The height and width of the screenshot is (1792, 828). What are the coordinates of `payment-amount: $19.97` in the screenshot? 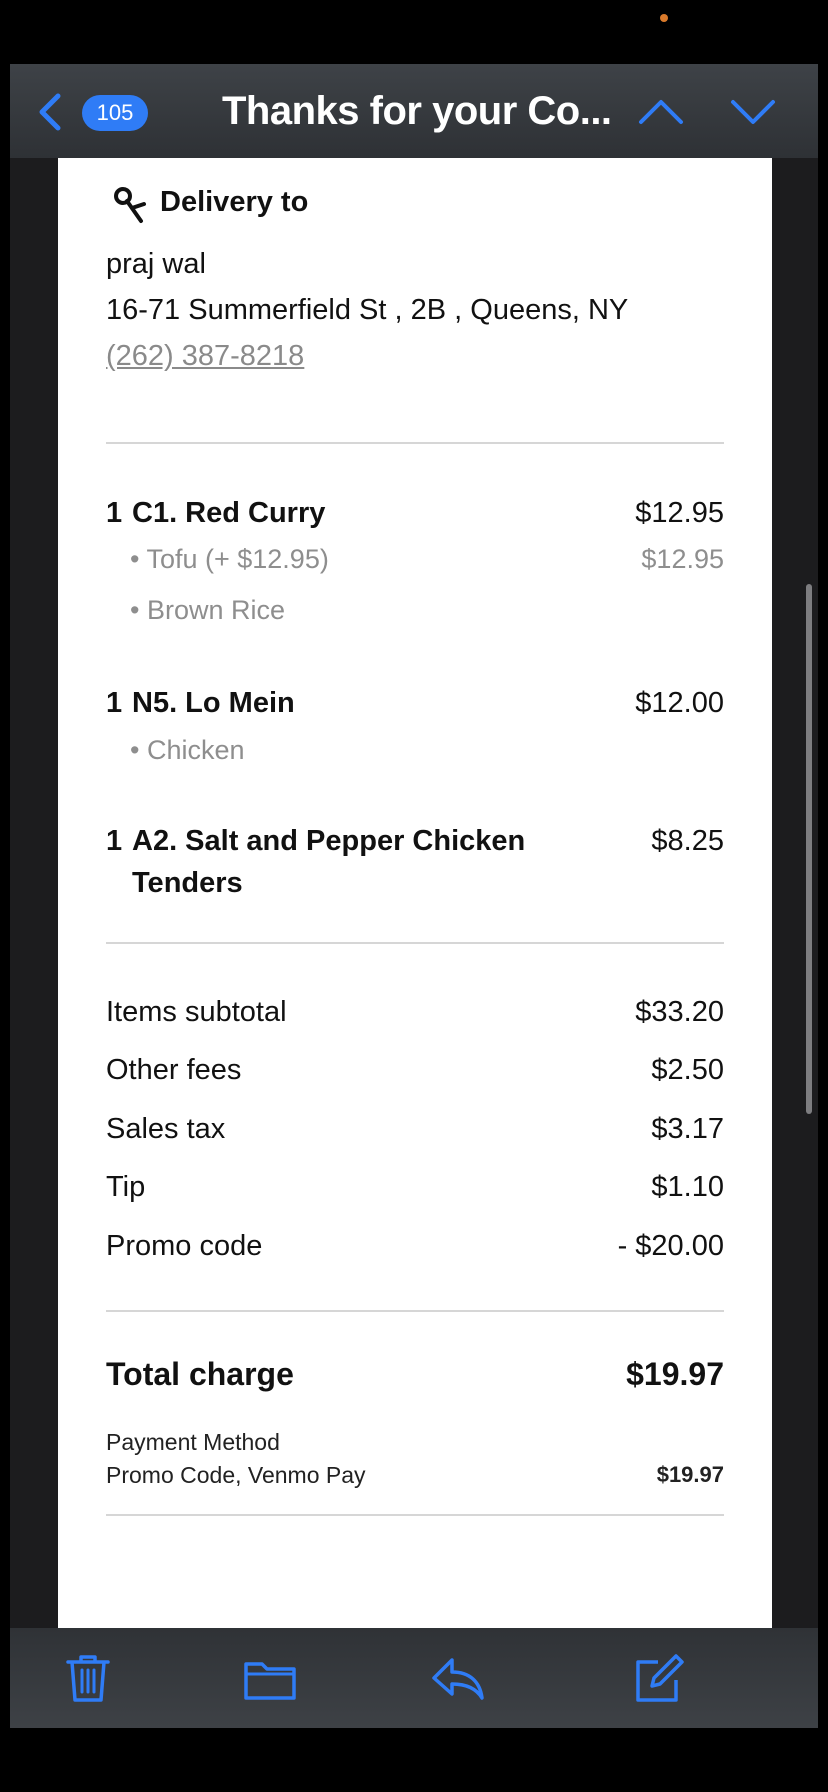 It's located at (690, 1474).